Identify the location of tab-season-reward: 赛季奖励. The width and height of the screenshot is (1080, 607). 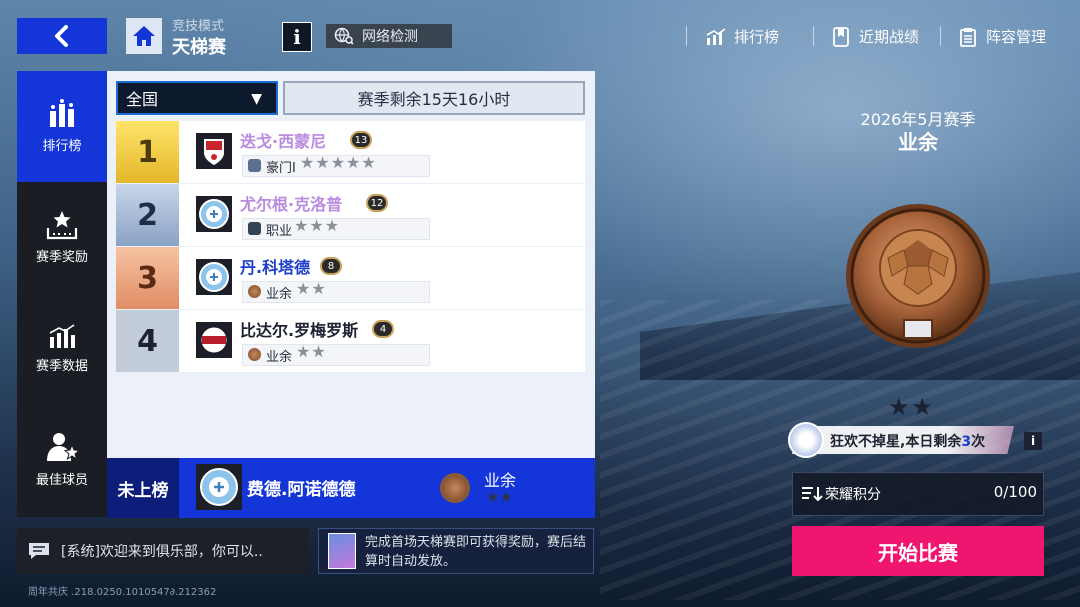
(62, 237).